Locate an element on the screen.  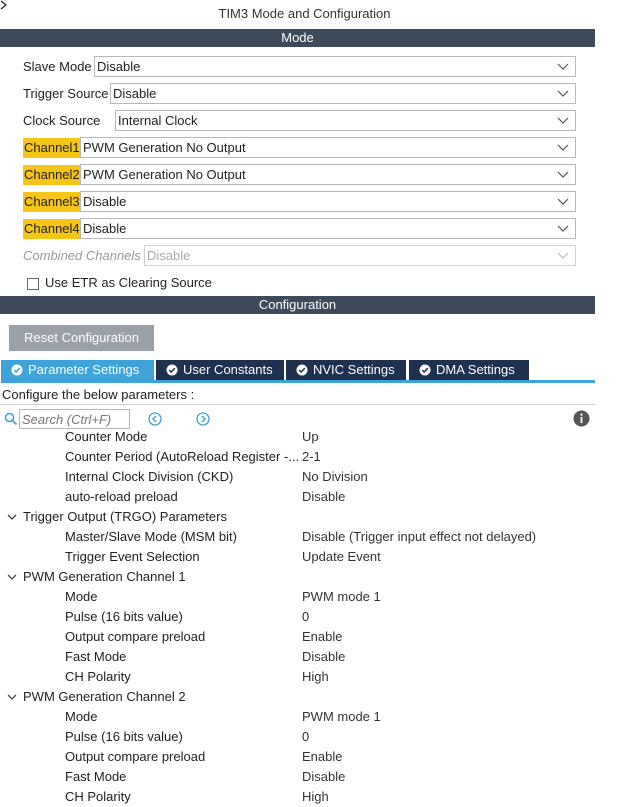
slave-mode-value: Disable is located at coordinates (119, 66).